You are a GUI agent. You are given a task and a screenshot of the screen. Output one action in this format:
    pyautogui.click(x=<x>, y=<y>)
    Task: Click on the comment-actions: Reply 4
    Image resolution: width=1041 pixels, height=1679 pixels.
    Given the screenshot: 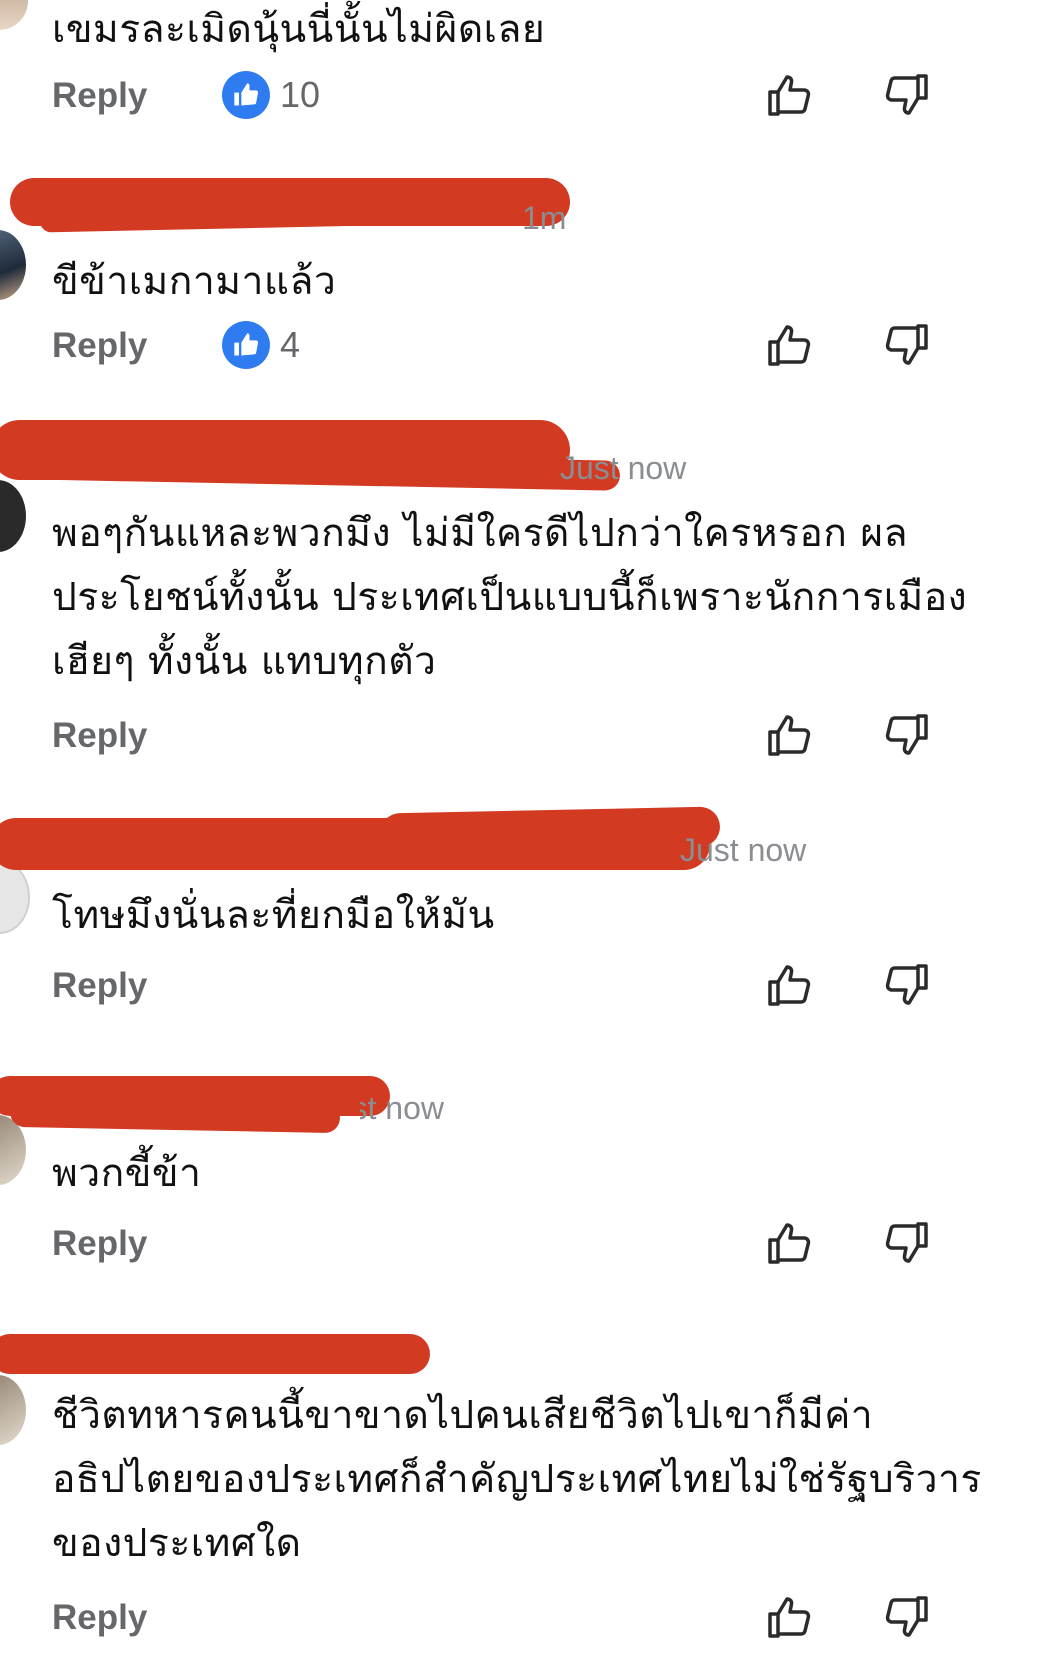 What is the action you would take?
    pyautogui.click(x=532, y=350)
    